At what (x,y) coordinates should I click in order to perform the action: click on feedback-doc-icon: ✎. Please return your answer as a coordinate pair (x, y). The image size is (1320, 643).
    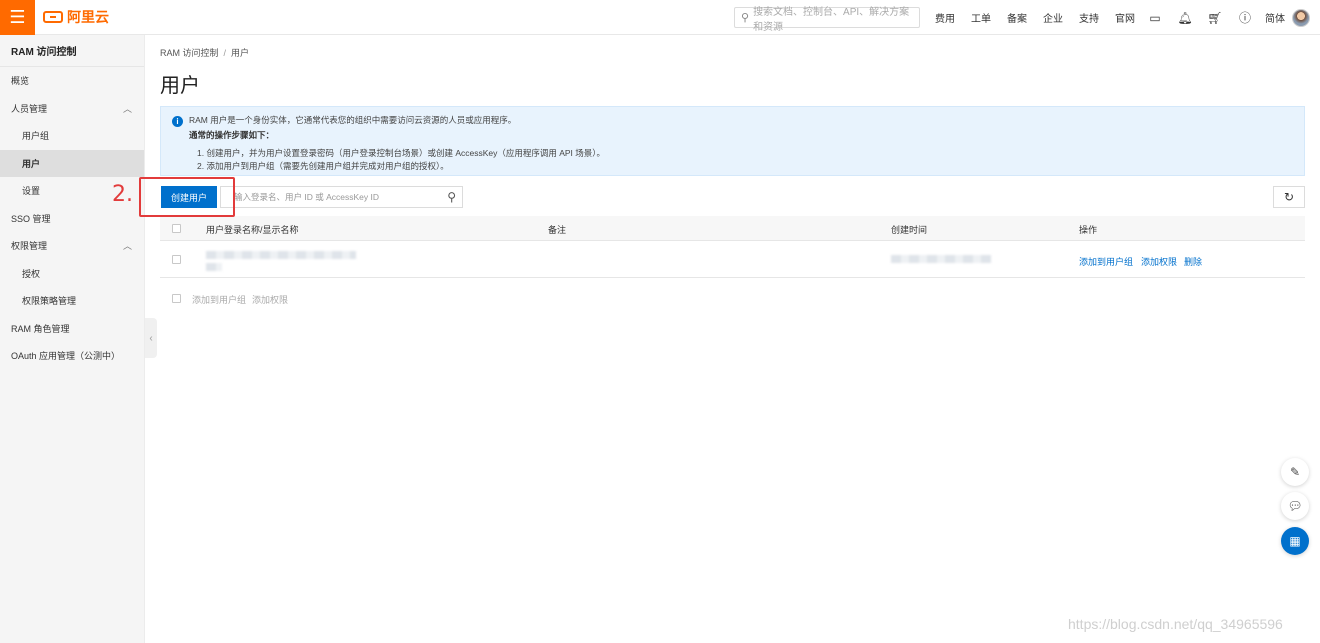
    Looking at the image, I should click on (1295, 472).